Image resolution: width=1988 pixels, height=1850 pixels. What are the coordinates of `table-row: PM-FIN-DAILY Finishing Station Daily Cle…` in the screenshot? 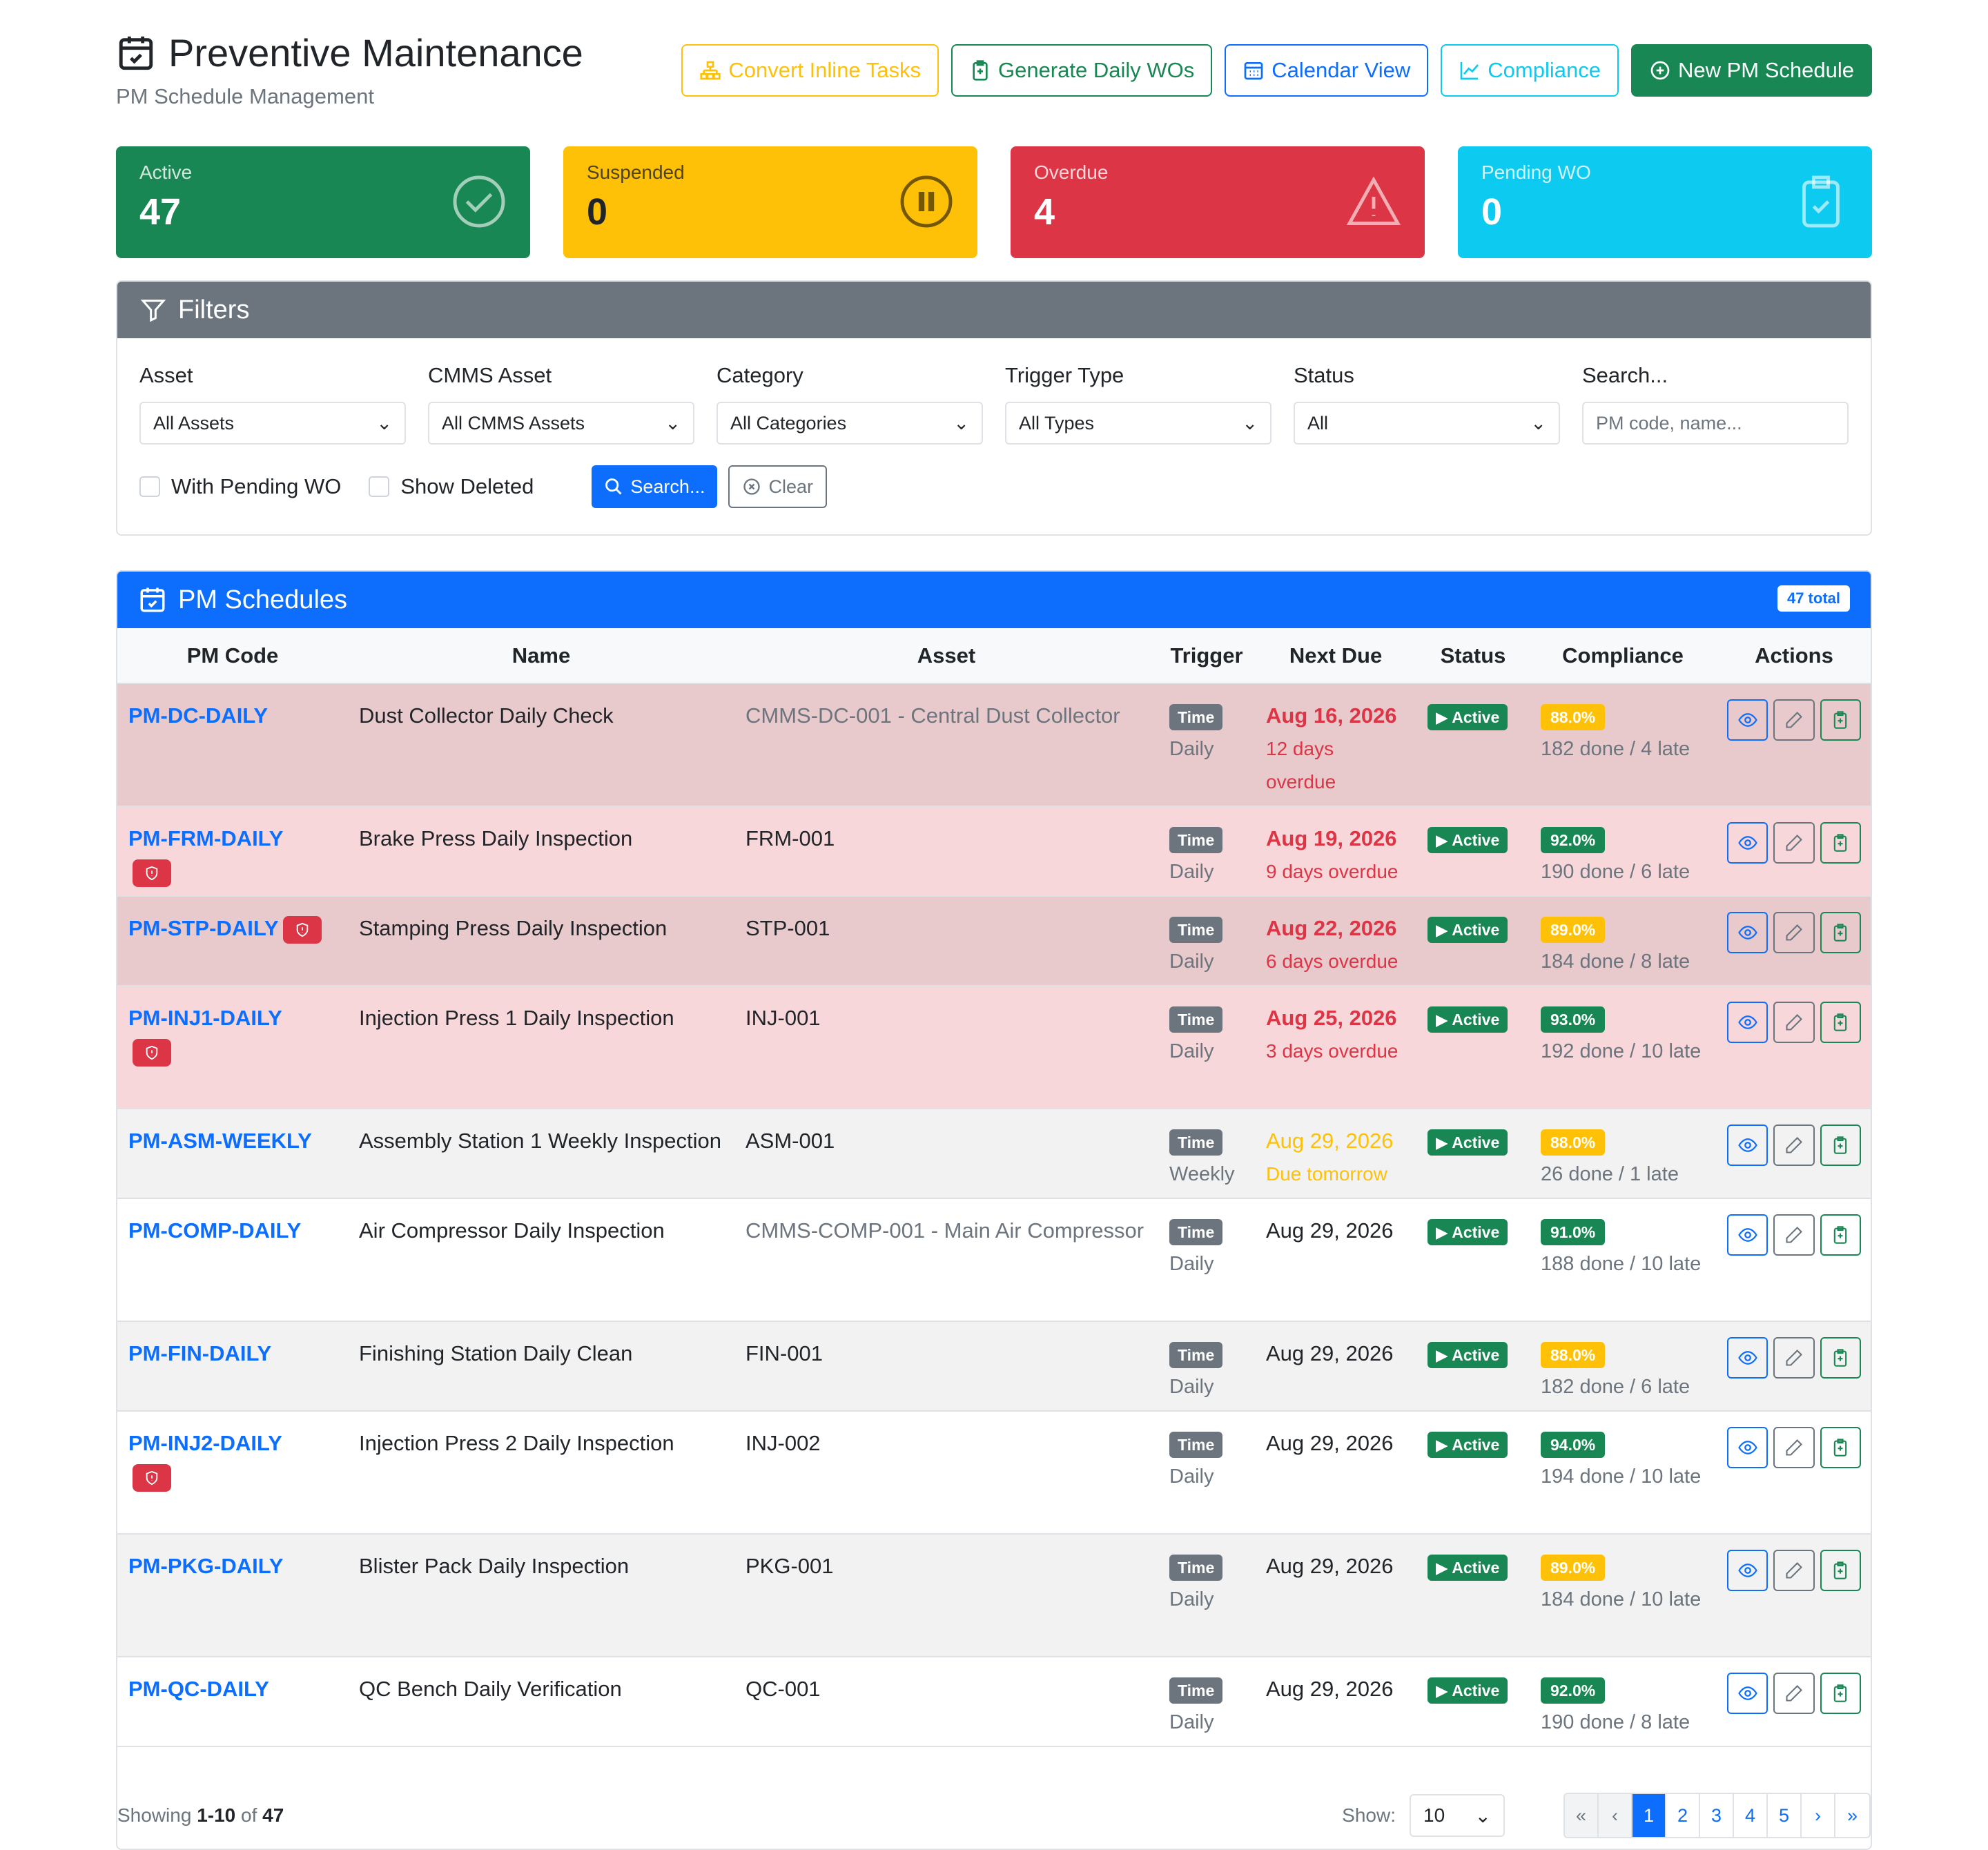 It's located at (994, 1366).